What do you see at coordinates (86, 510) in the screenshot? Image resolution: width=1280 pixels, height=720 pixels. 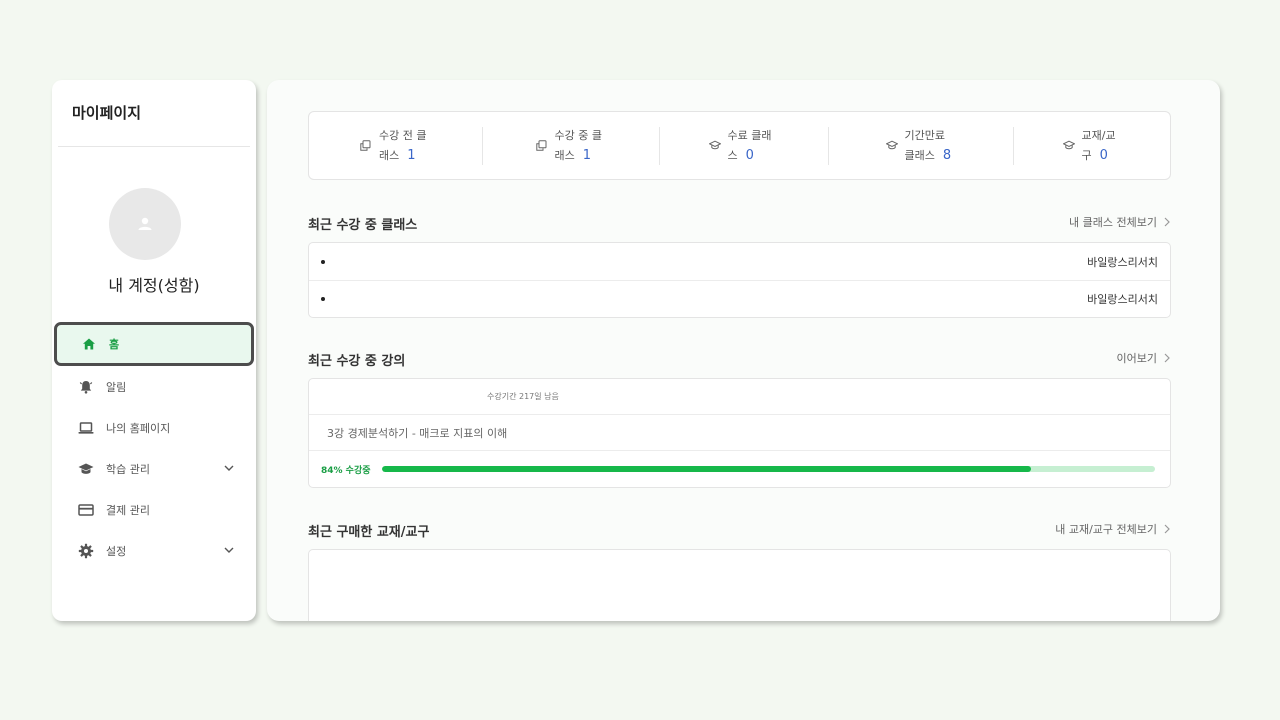 I see `credit-card-icon` at bounding box center [86, 510].